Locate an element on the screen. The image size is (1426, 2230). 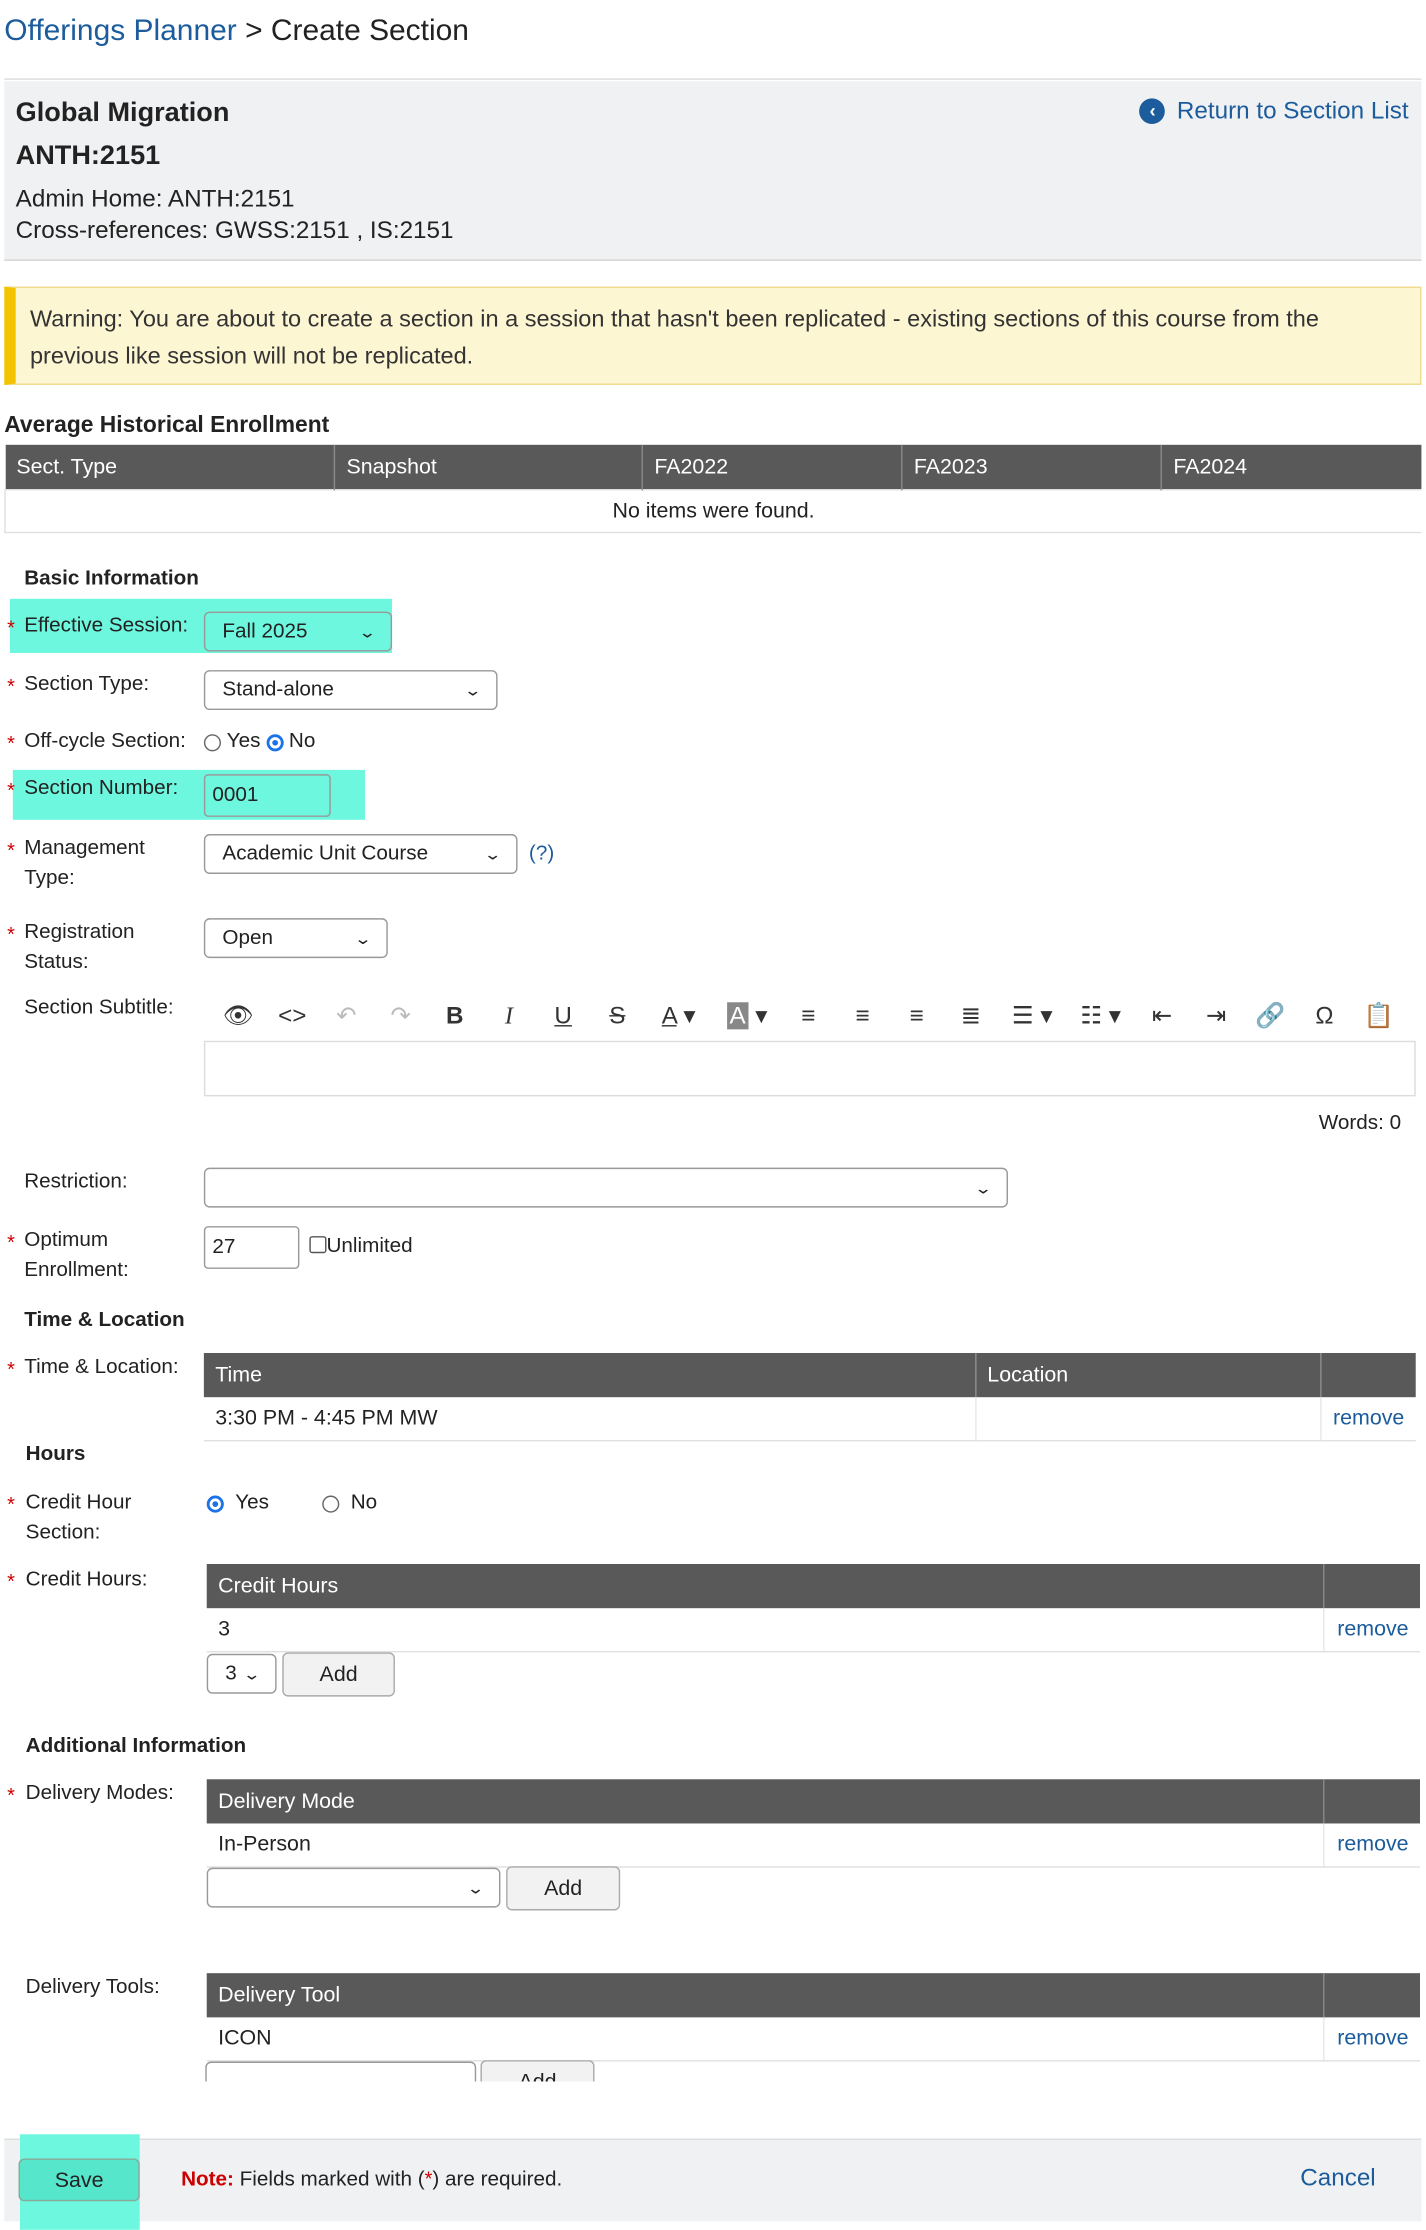
paste-icon: 📋 is located at coordinates (1379, 1016).